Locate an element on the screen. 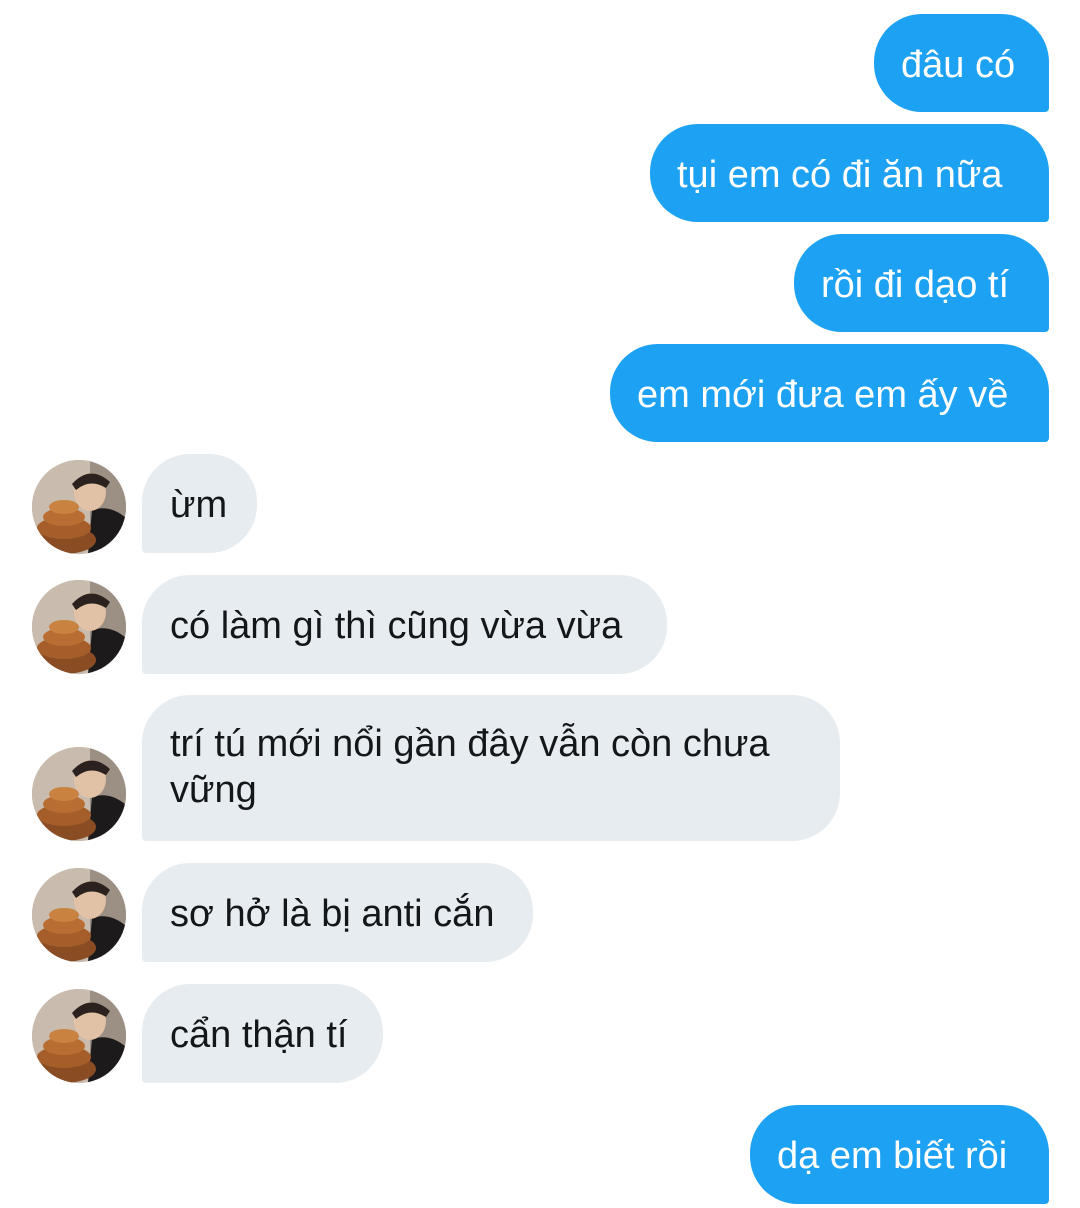 The width and height of the screenshot is (1080, 1208). outgoing-message: đâu có is located at coordinates (961, 63).